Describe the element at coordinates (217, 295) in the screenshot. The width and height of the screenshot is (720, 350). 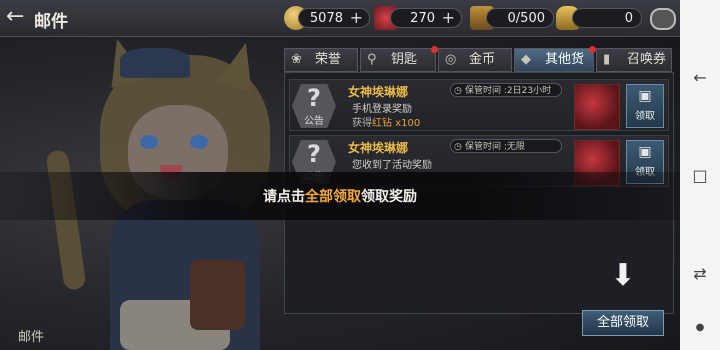
I see `character-bag` at that location.